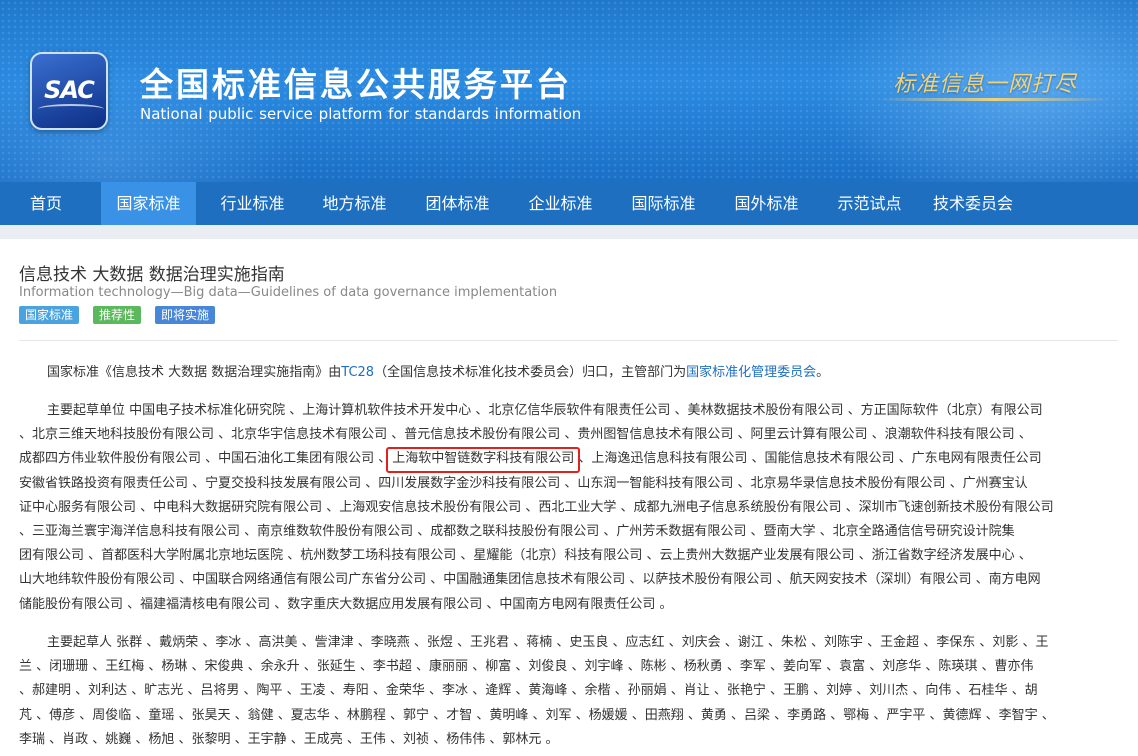 Image resolution: width=1138 pixels, height=756 pixels. Describe the element at coordinates (46, 203) in the screenshot. I see `nav-item-home: 首页` at that location.